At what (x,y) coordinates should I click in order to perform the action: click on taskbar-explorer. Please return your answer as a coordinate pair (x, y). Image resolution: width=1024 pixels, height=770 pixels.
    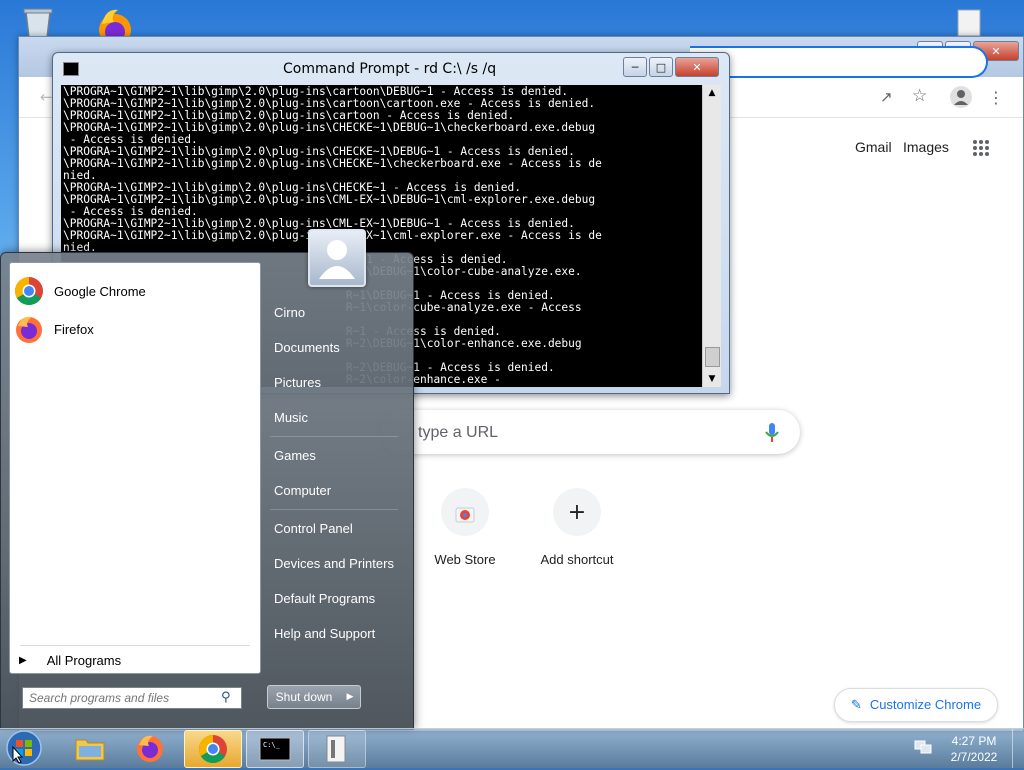
    Looking at the image, I should click on (90, 748).